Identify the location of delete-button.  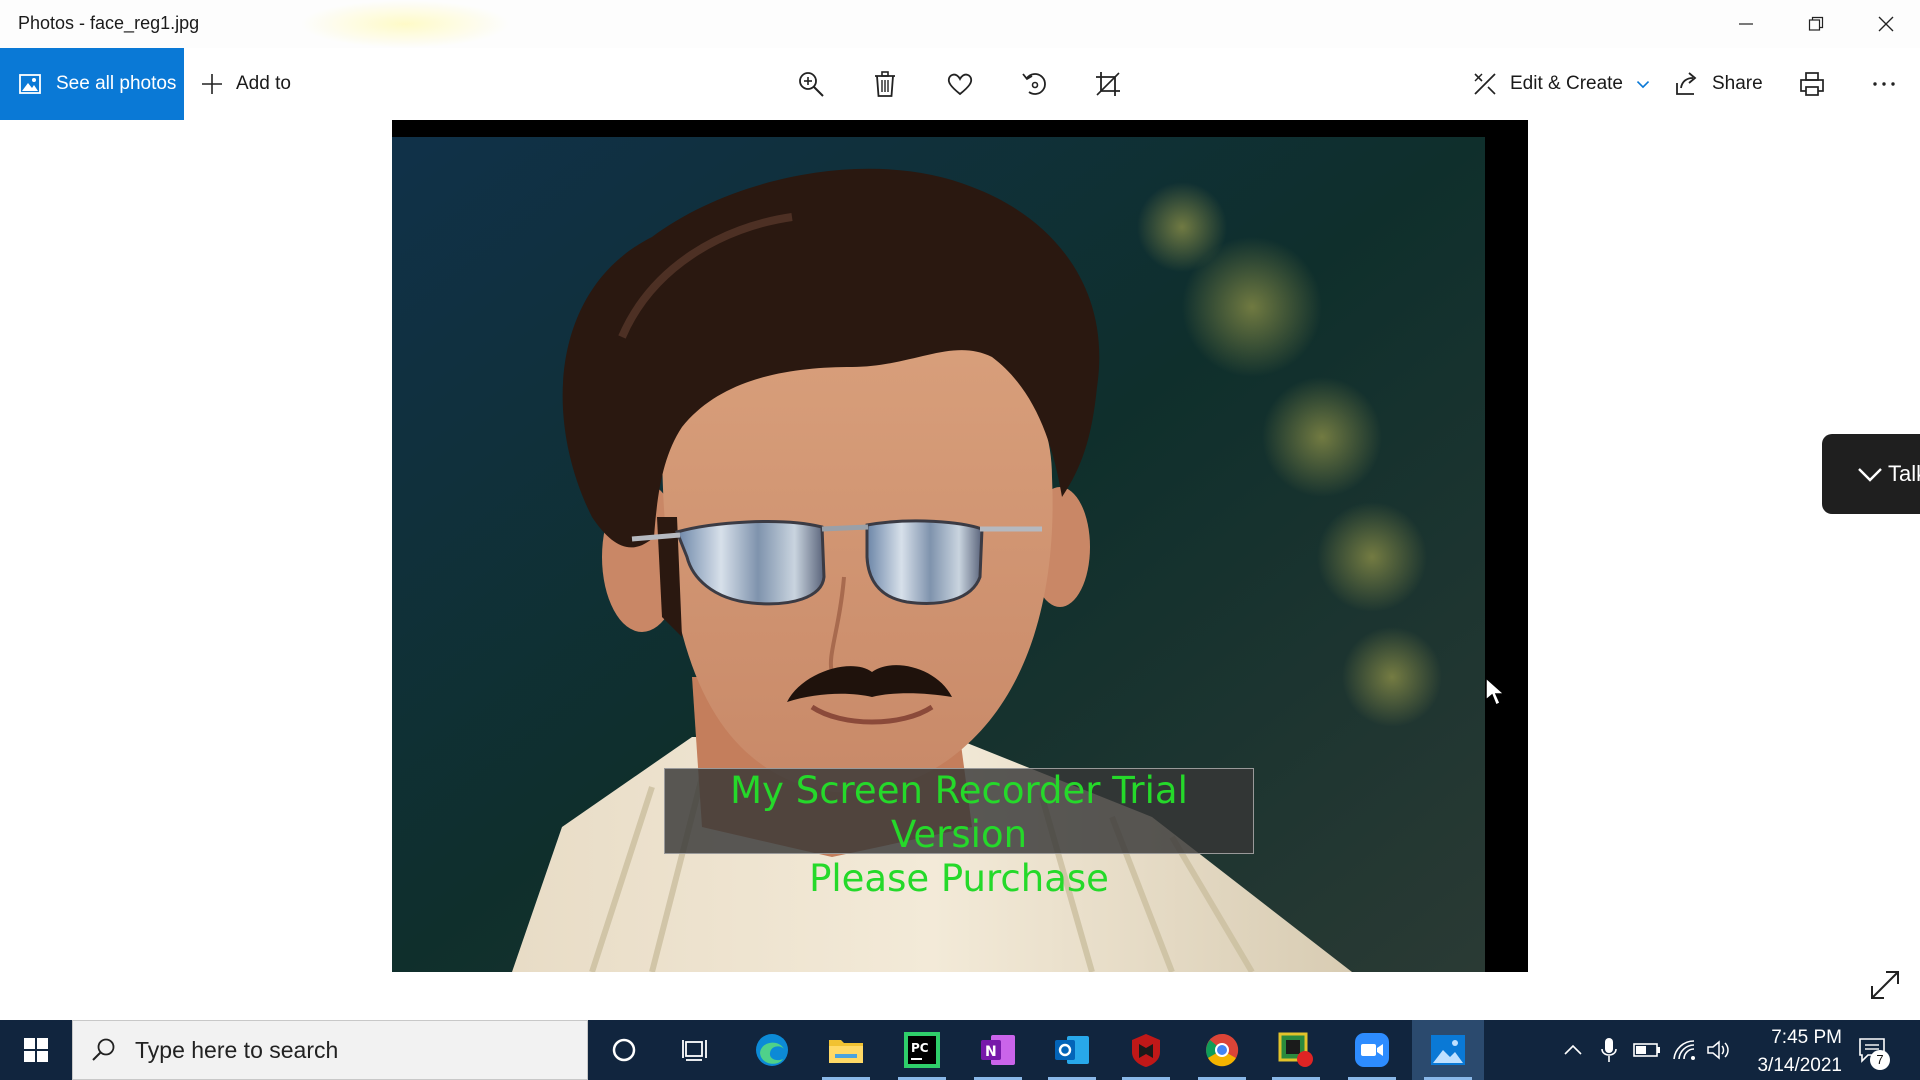
(885, 84).